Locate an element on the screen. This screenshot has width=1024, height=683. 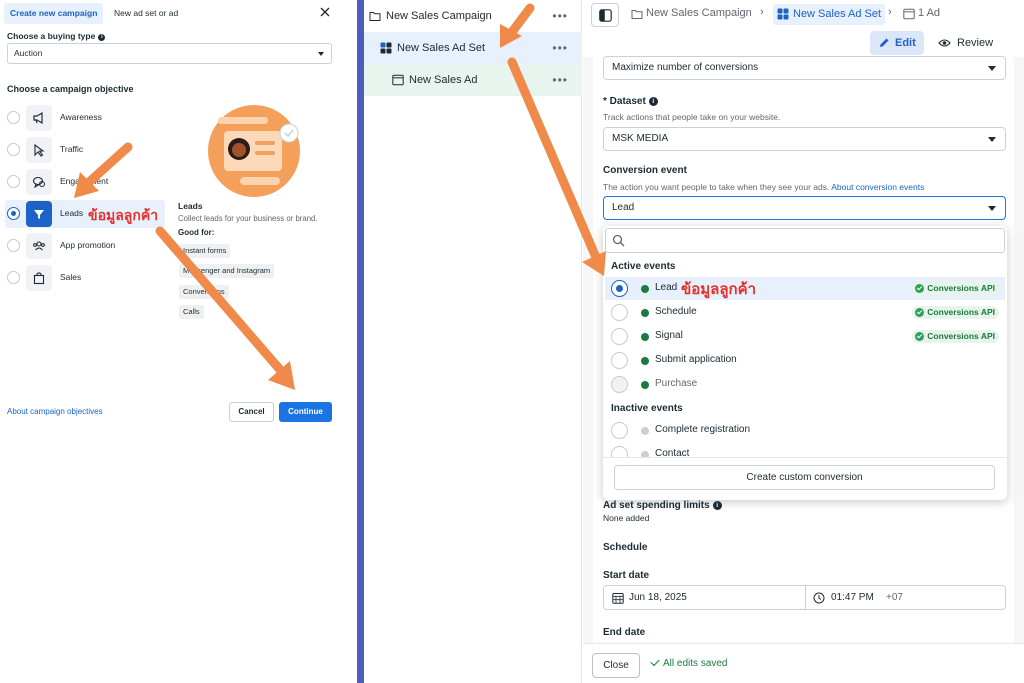
review-label: Review is located at coordinates (975, 43).